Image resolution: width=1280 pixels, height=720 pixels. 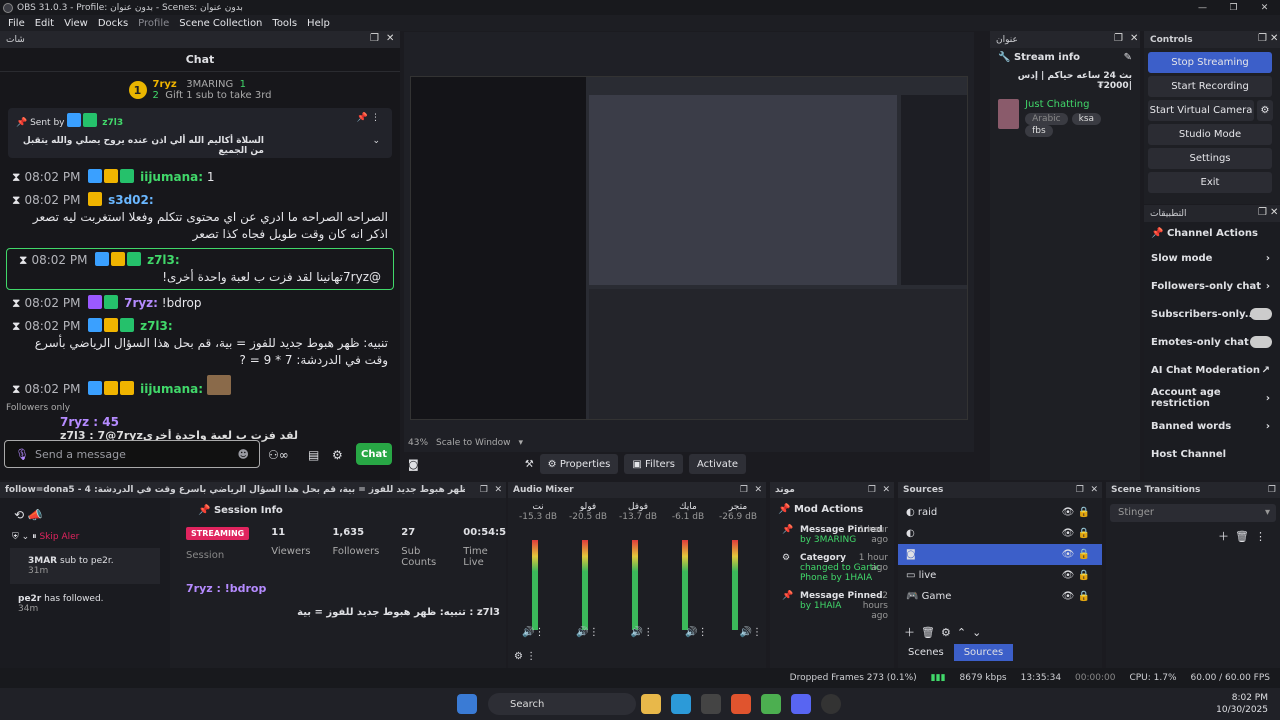 I want to click on properties-button: ⚙ Properties, so click(x=579, y=464).